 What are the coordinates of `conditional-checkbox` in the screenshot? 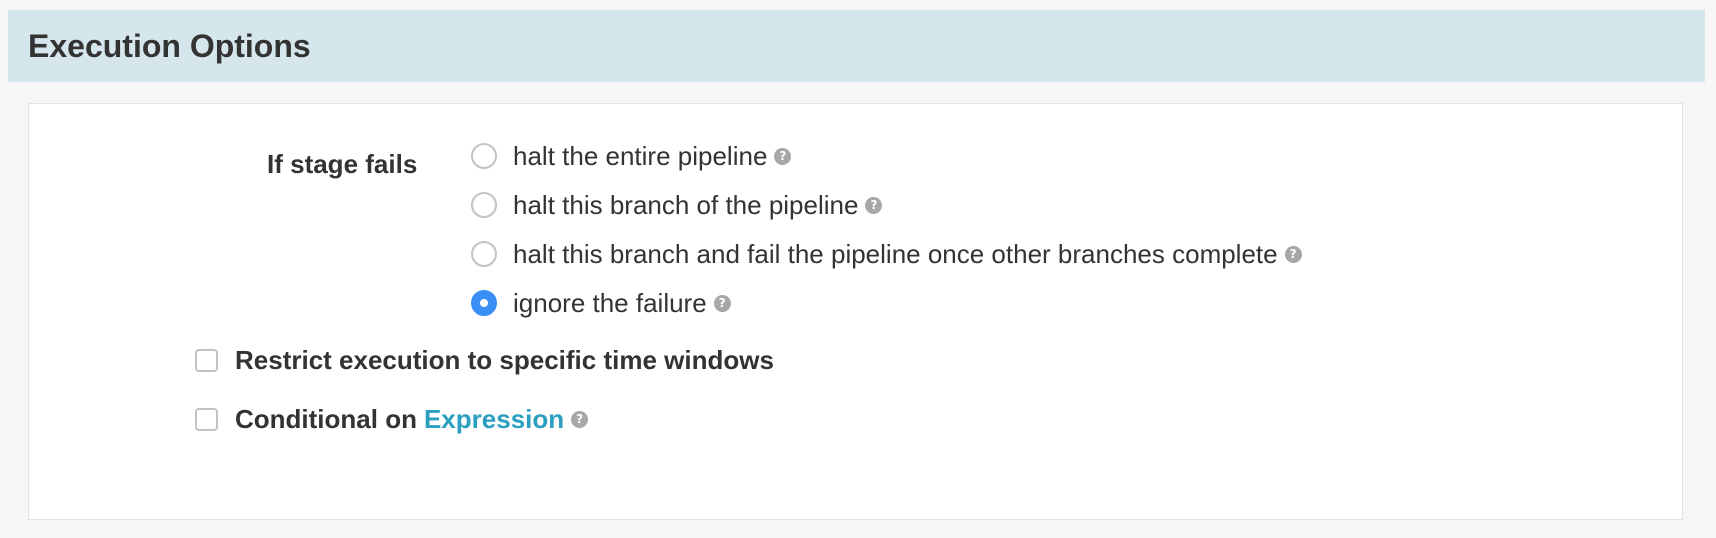 It's located at (206, 419).